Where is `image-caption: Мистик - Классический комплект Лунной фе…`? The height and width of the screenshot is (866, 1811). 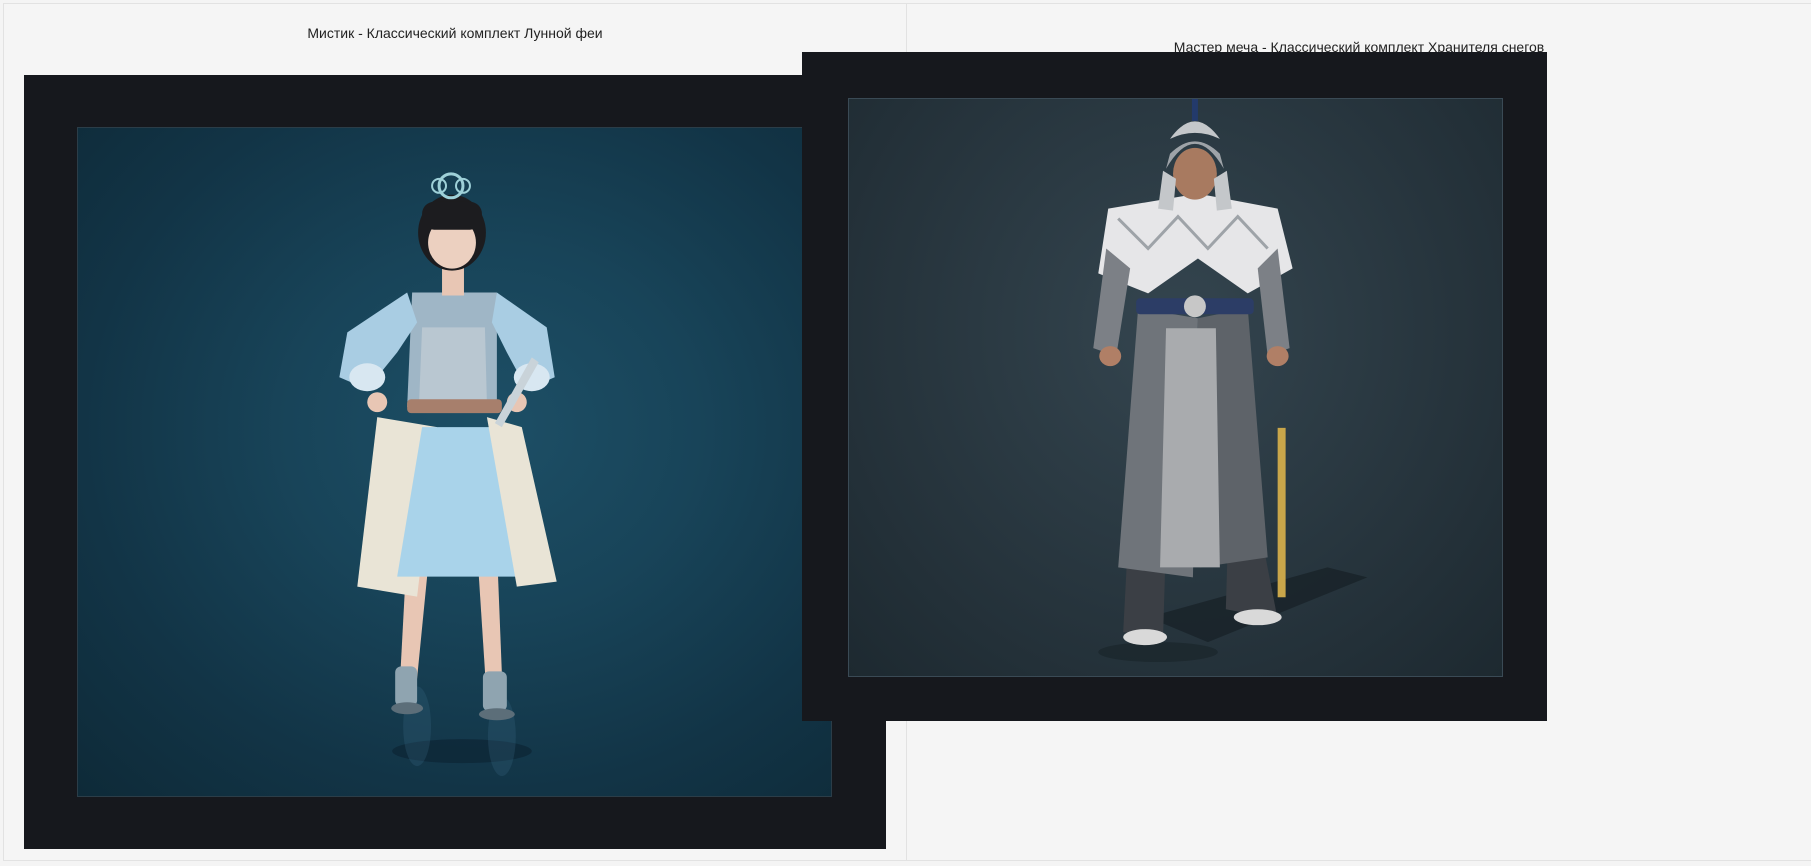 image-caption: Мистик - Классический комплект Лунной фе… is located at coordinates (455, 33).